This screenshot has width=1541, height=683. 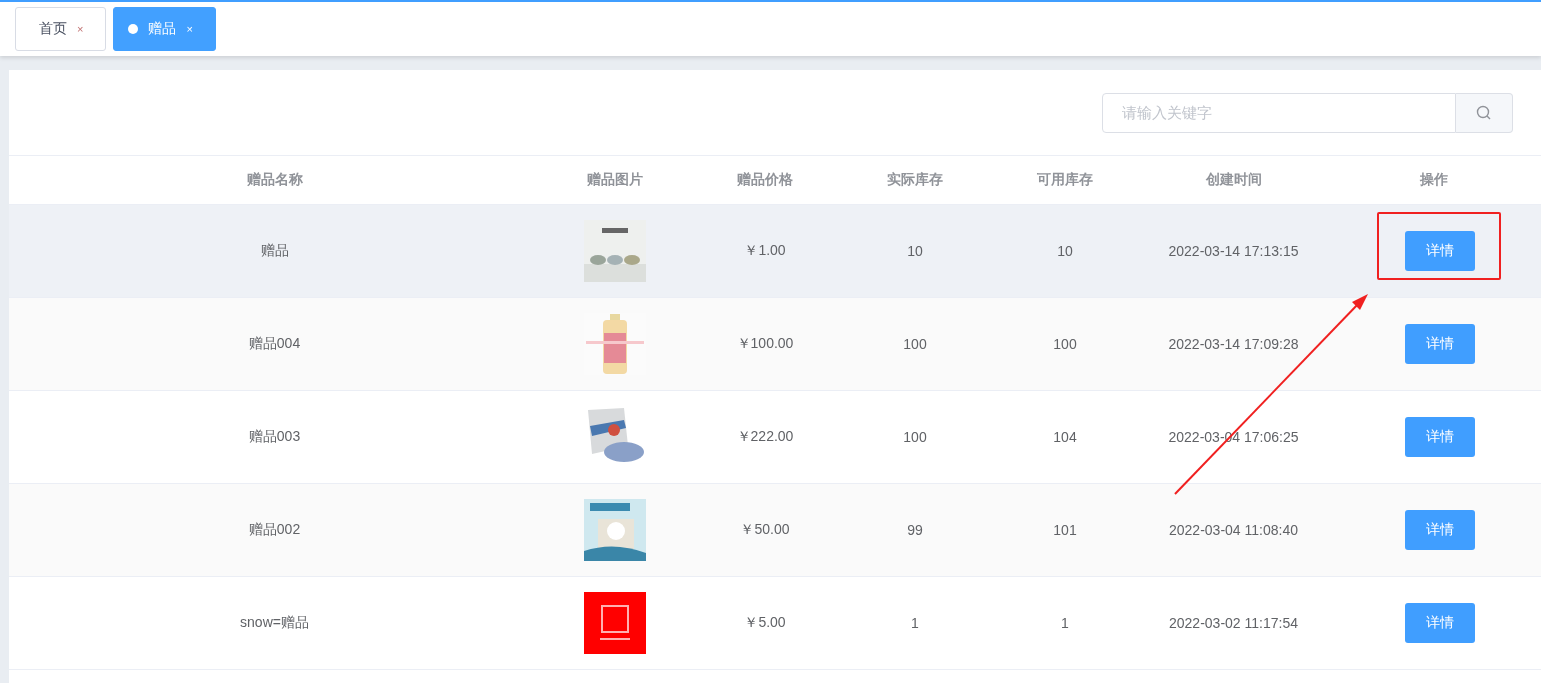 I want to click on tab: 首页 ×, so click(x=61, y=29).